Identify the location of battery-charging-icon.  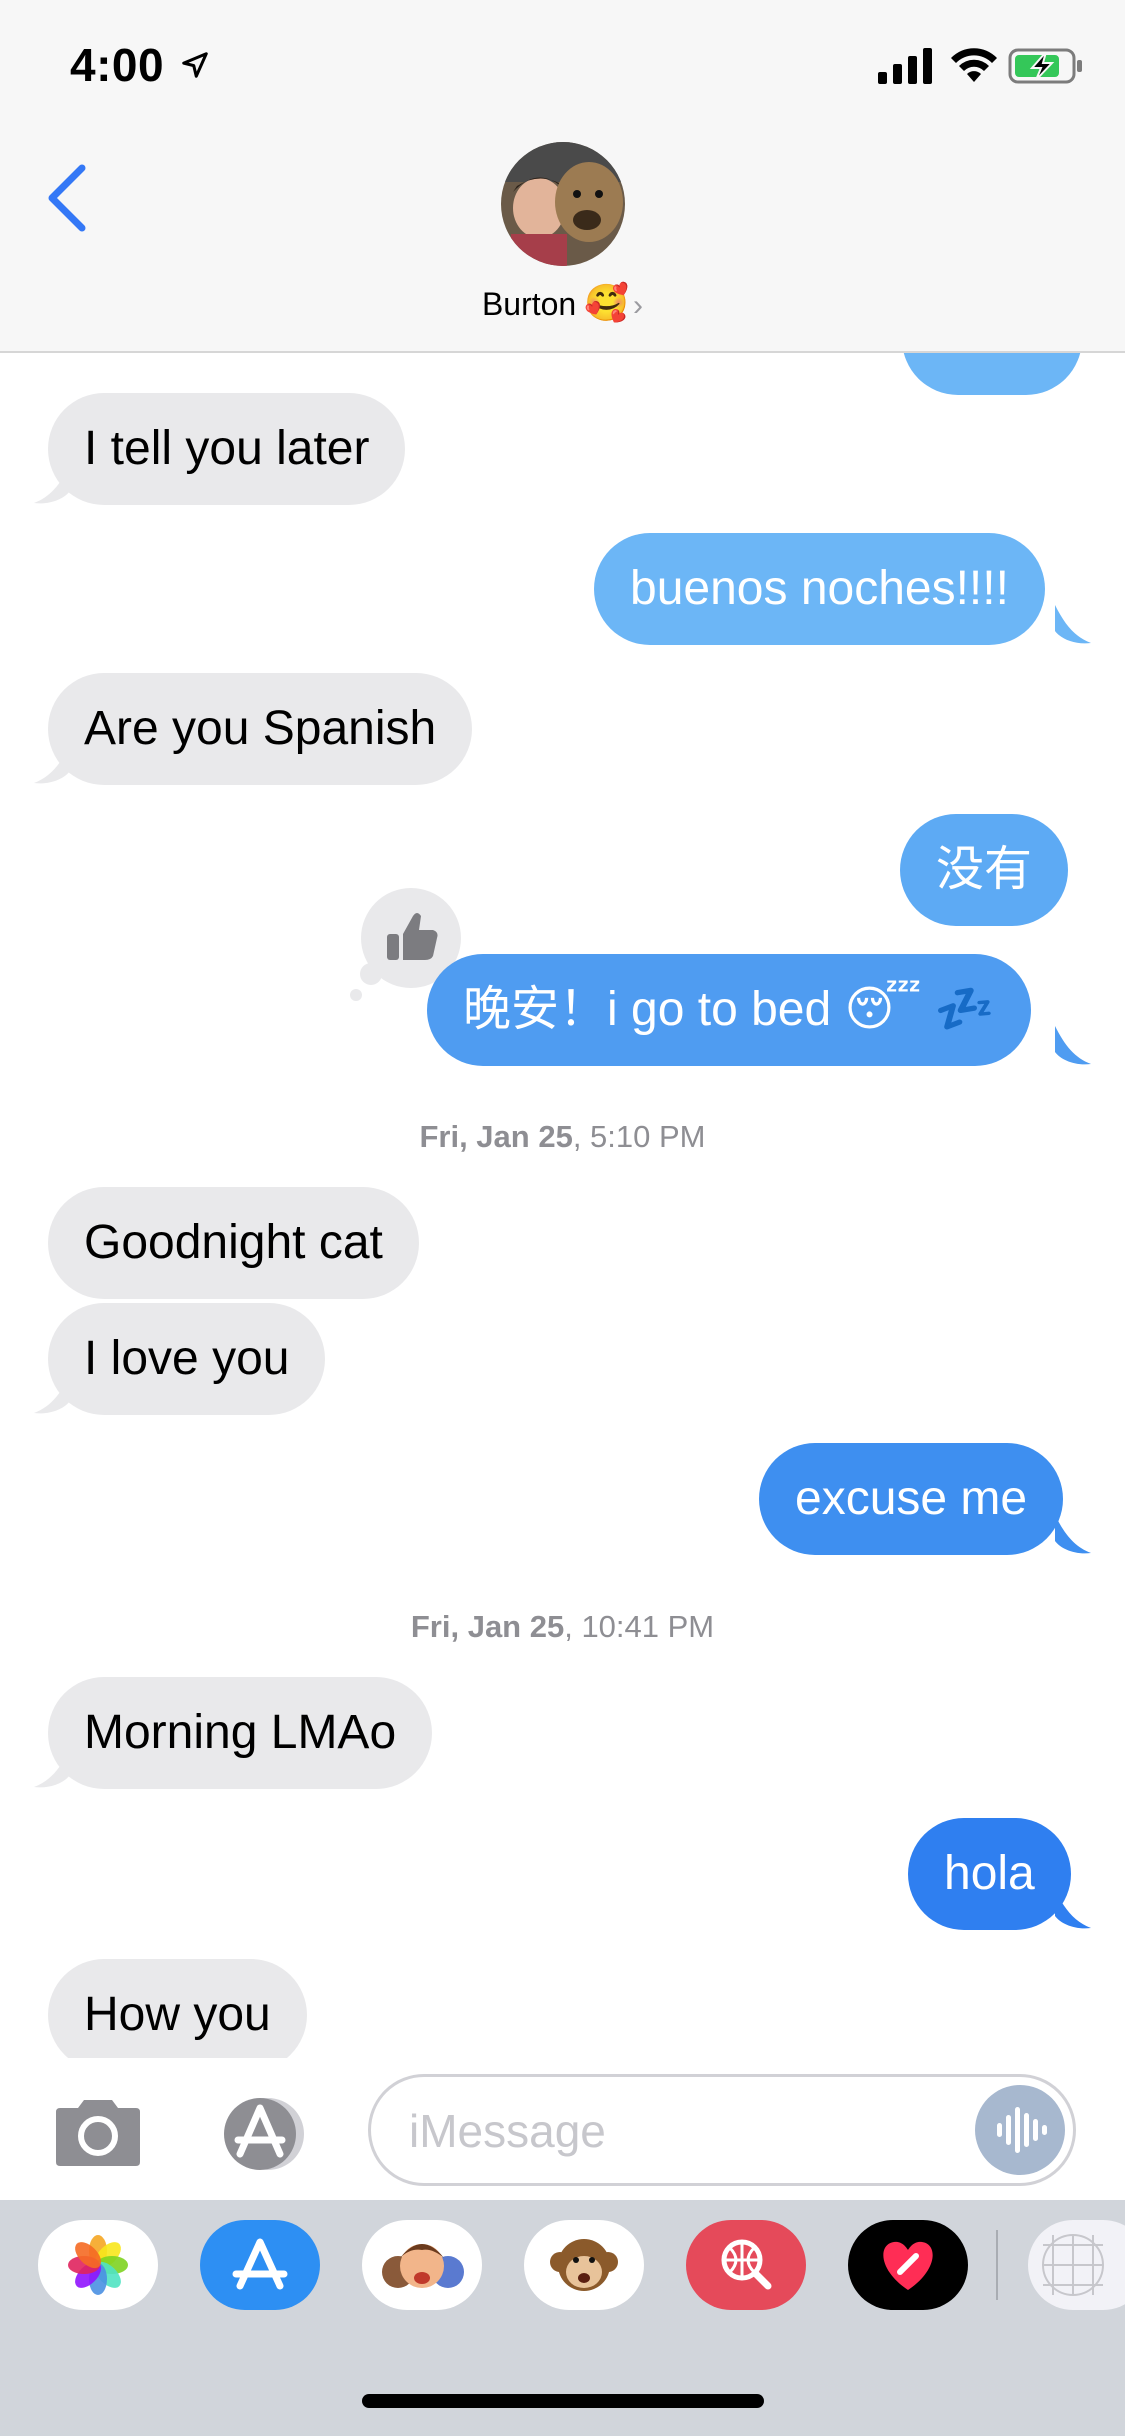
(1045, 66).